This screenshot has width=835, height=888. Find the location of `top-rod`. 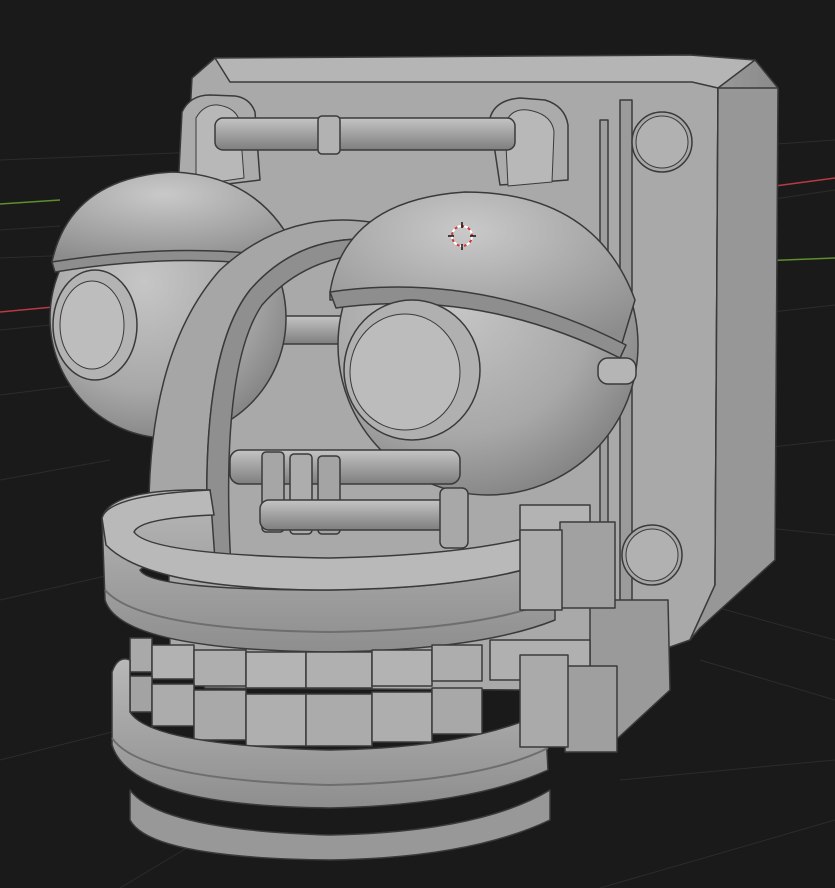

top-rod is located at coordinates (365, 134).